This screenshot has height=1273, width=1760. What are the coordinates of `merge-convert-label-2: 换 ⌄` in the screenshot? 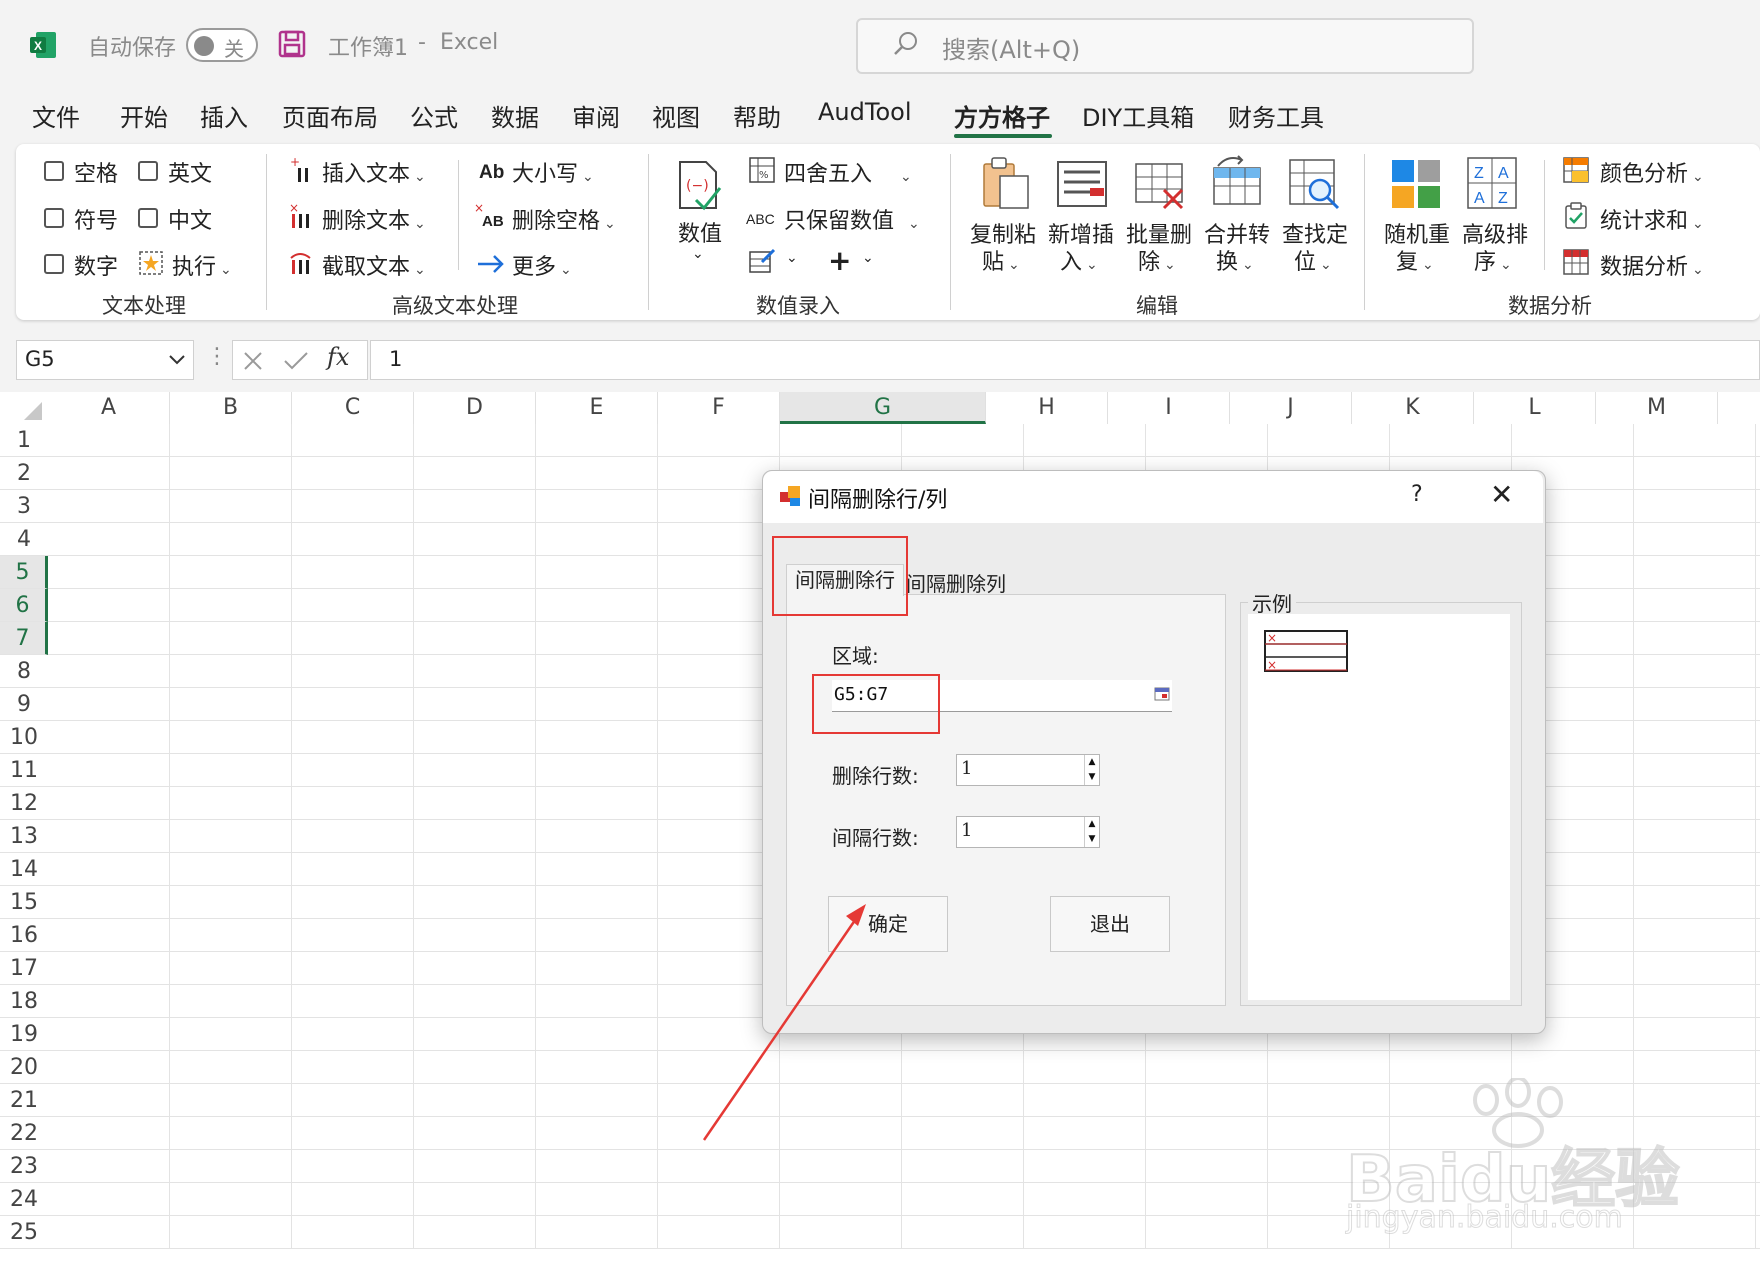 It's located at (1235, 260).